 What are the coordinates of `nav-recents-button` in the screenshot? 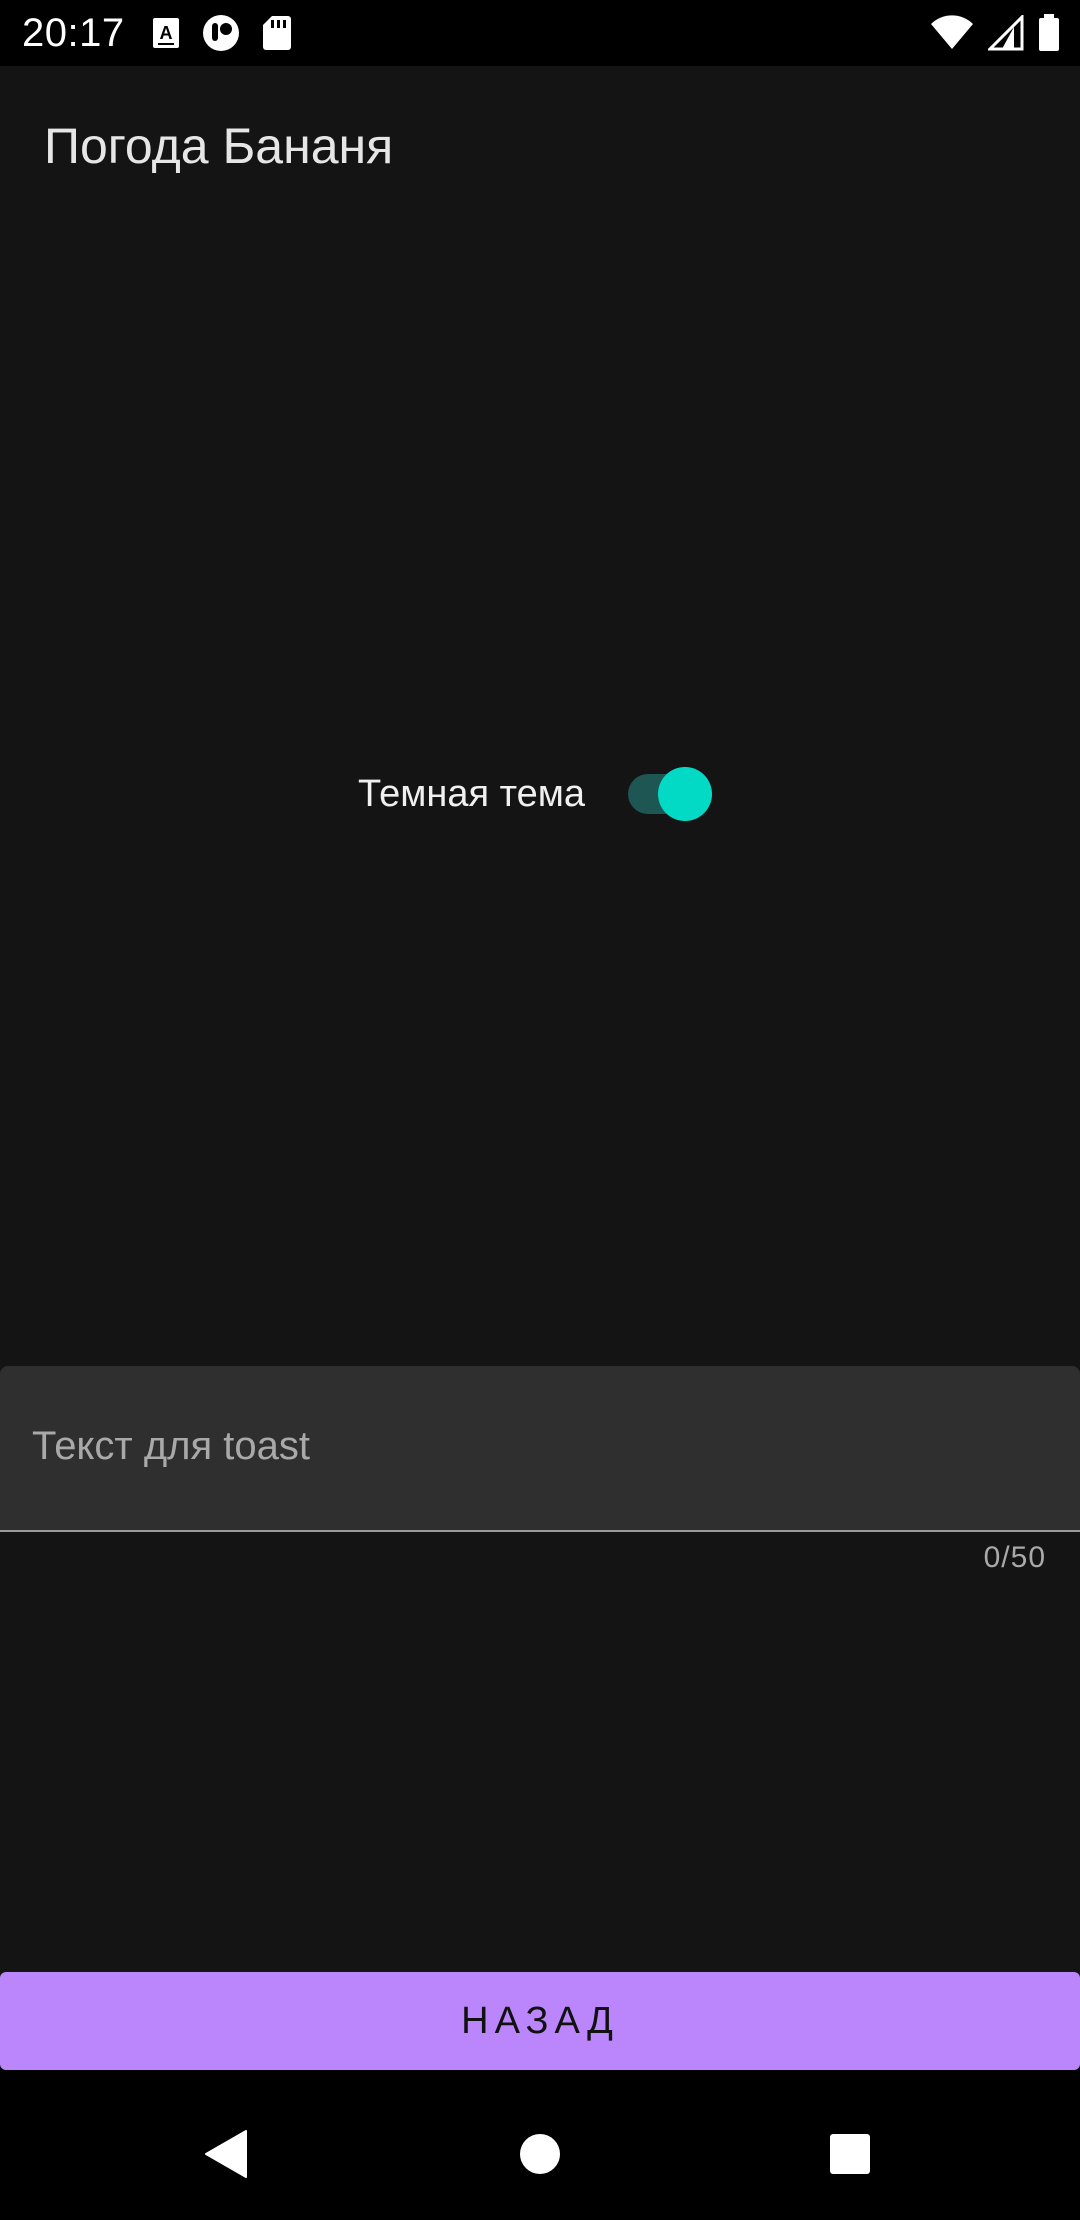 It's located at (850, 2154).